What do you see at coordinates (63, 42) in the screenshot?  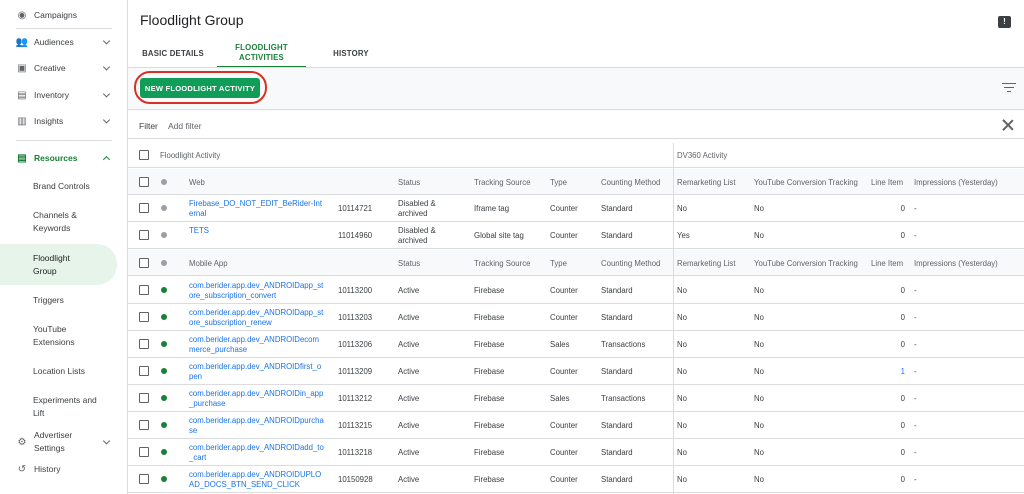 I see `sidebar-item-audiences: 👥 Audiences` at bounding box center [63, 42].